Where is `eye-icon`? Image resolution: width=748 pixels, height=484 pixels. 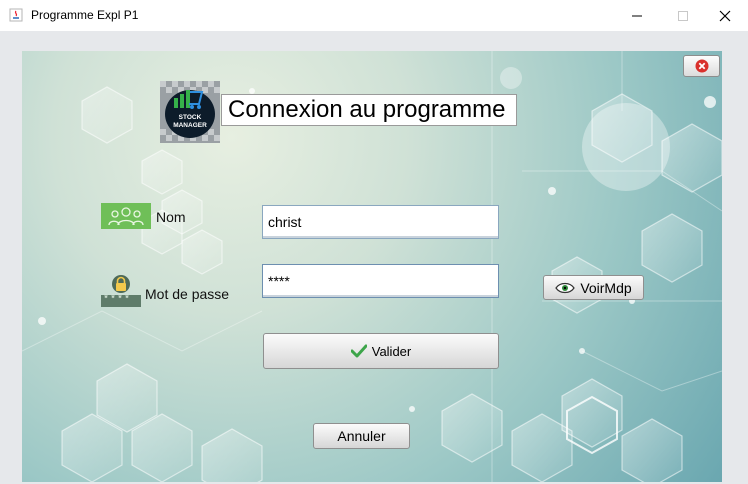
eye-icon is located at coordinates (565, 287).